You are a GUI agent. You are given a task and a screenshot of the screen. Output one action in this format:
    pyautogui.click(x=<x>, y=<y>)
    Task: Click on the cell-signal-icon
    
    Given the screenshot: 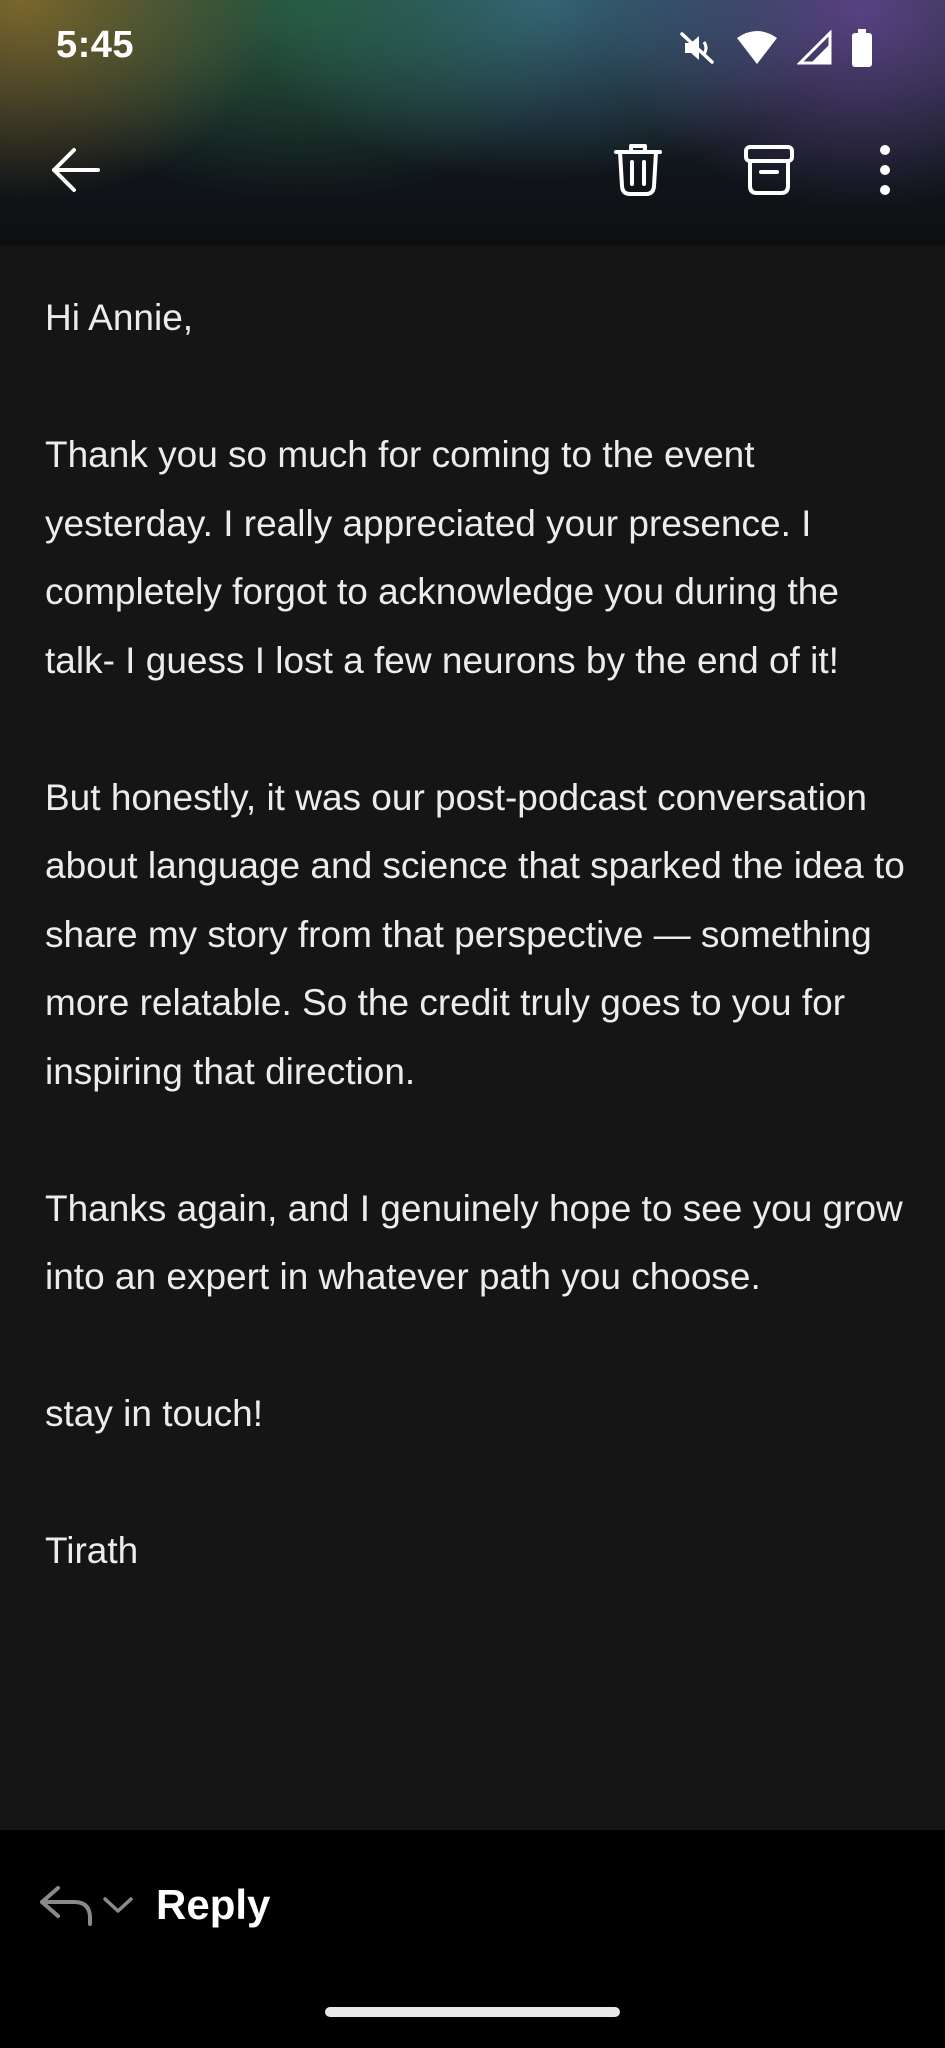 What is the action you would take?
    pyautogui.click(x=815, y=48)
    